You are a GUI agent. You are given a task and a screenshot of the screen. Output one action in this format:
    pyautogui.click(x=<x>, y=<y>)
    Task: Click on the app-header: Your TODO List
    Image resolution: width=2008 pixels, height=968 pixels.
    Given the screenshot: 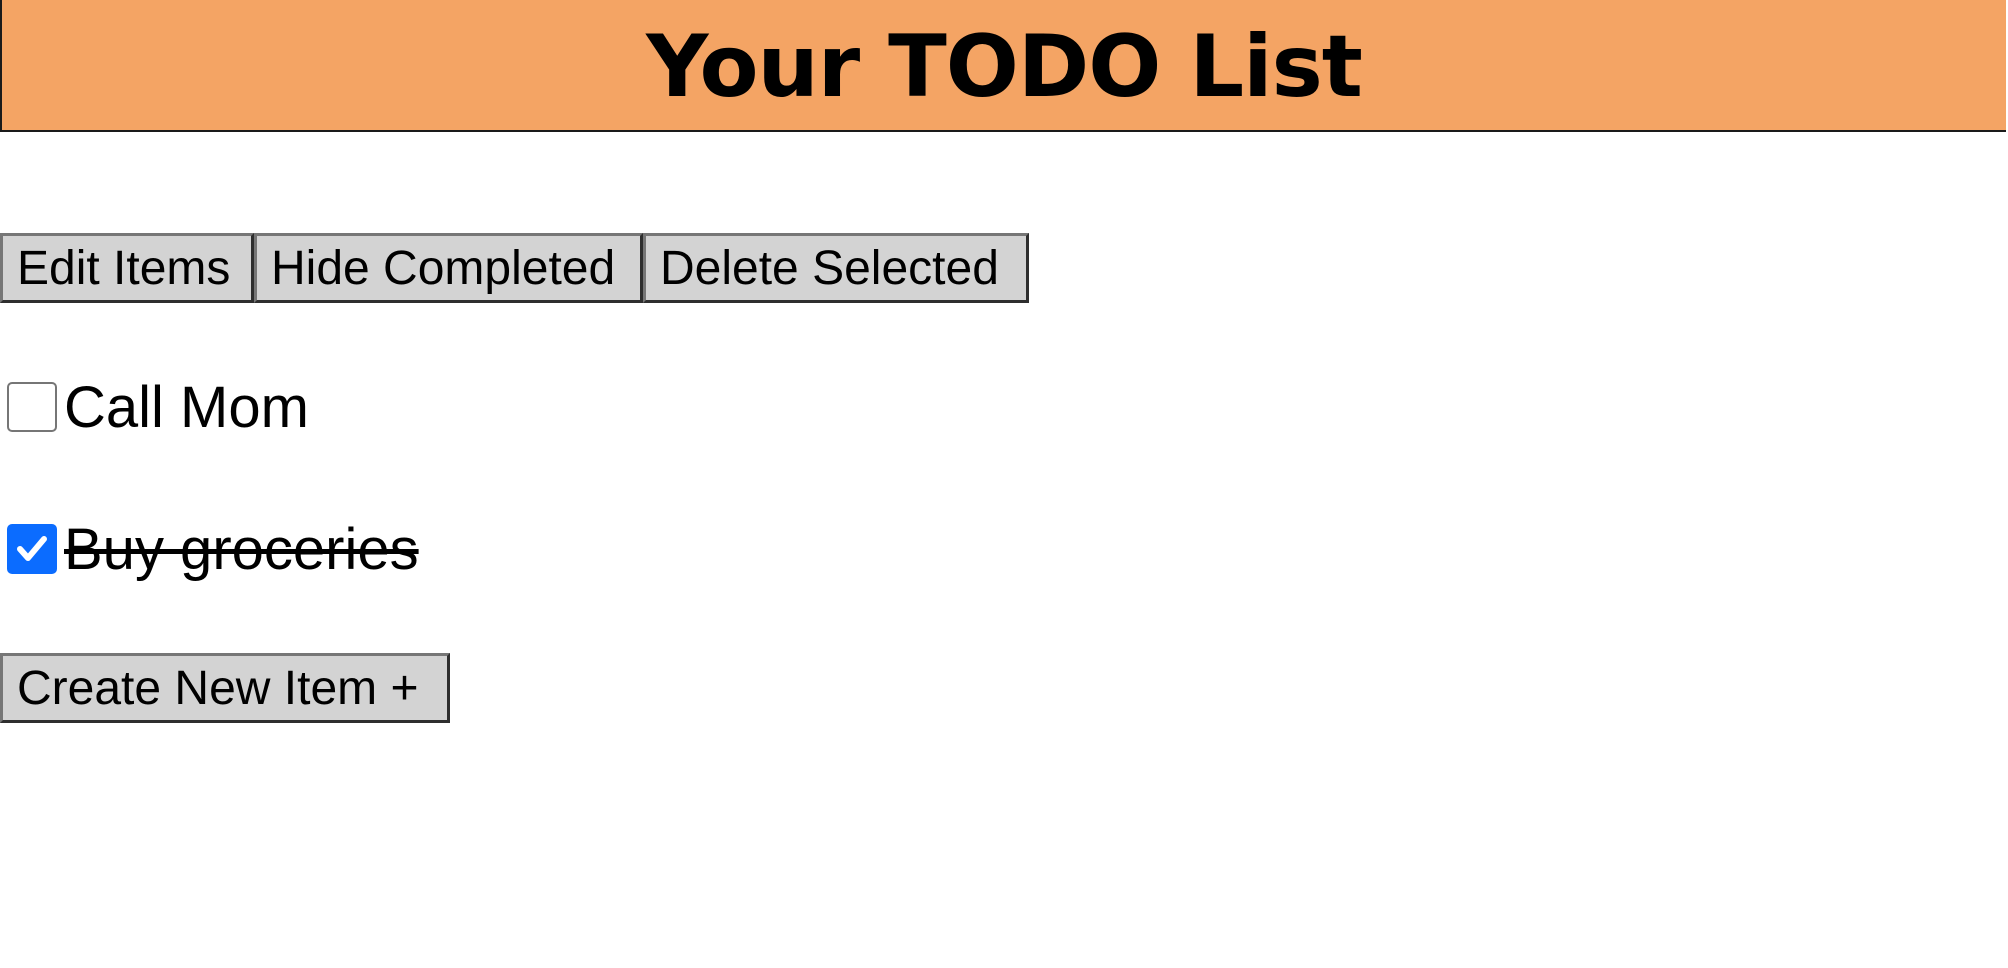 What is the action you would take?
    pyautogui.click(x=1003, y=66)
    